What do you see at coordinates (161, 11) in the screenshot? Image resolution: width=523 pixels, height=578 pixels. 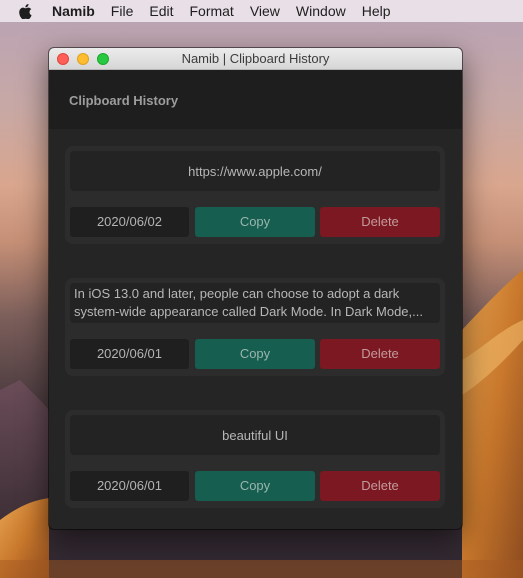 I see `menu-edit: Edit` at bounding box center [161, 11].